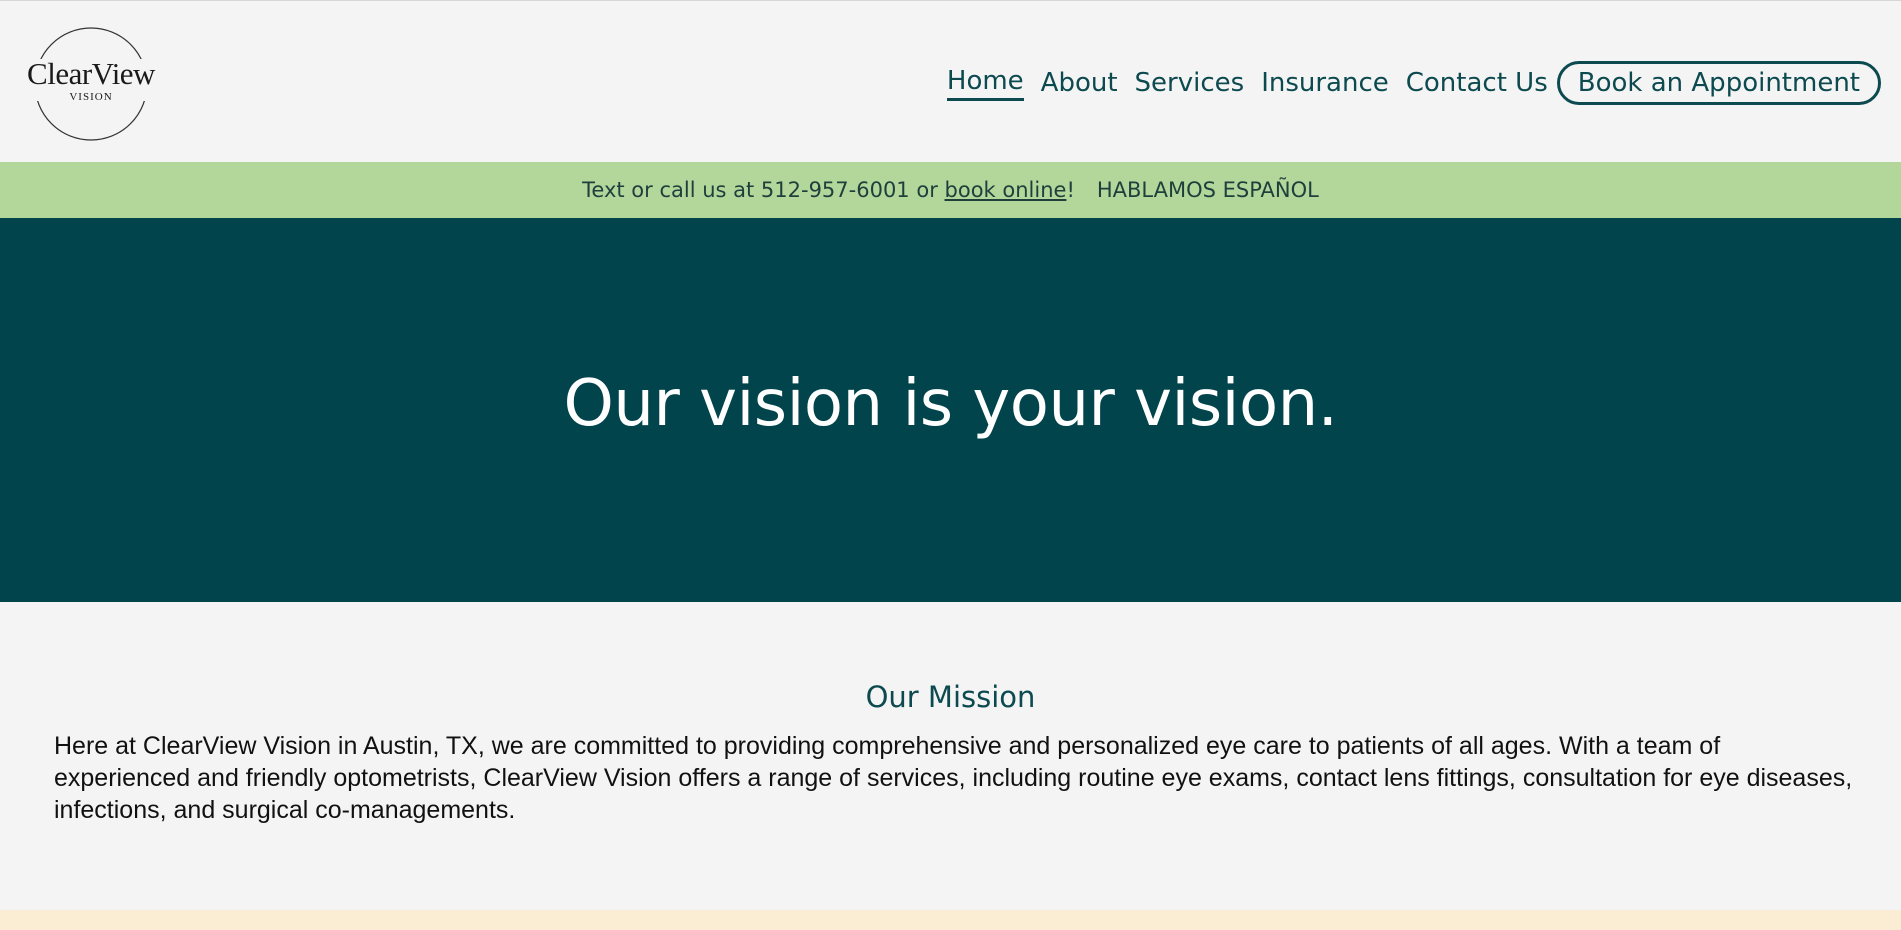 The width and height of the screenshot is (1901, 930). I want to click on footer-strip, so click(950, 920).